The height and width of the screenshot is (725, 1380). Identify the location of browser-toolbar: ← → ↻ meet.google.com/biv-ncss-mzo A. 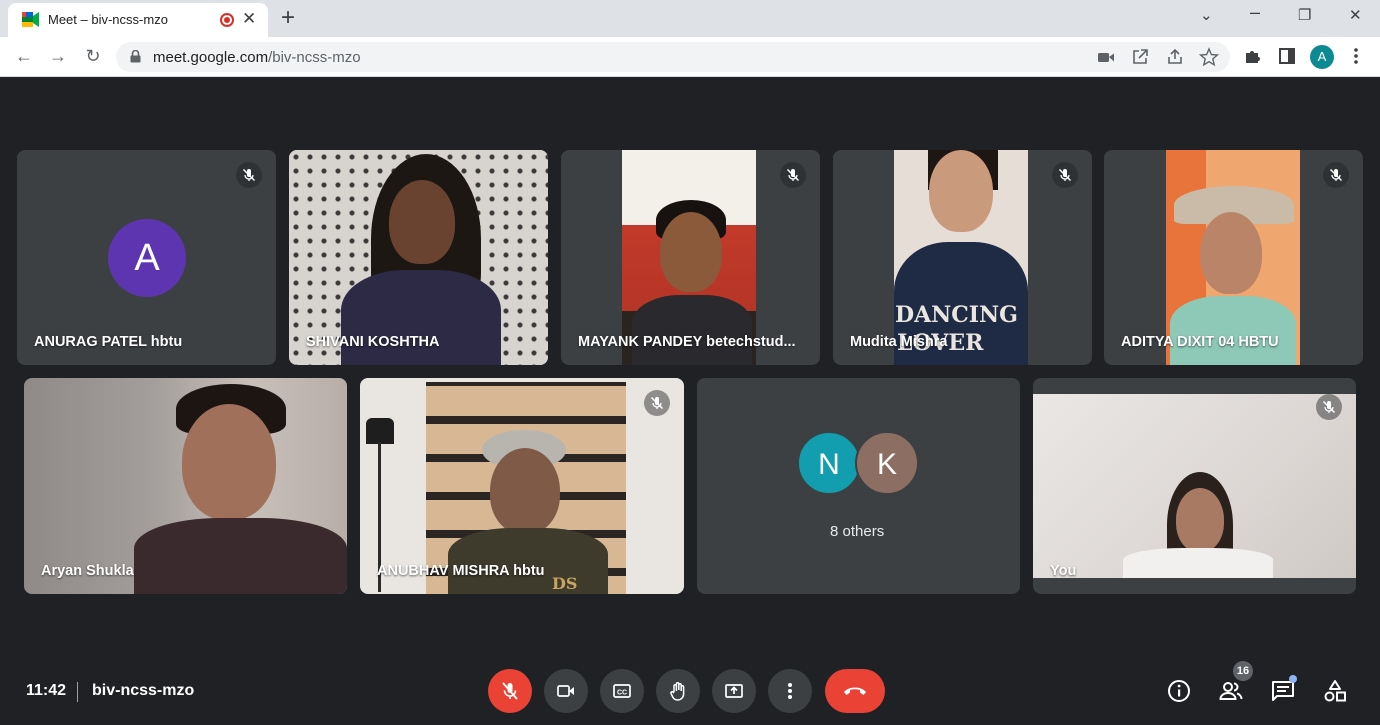
(690, 57).